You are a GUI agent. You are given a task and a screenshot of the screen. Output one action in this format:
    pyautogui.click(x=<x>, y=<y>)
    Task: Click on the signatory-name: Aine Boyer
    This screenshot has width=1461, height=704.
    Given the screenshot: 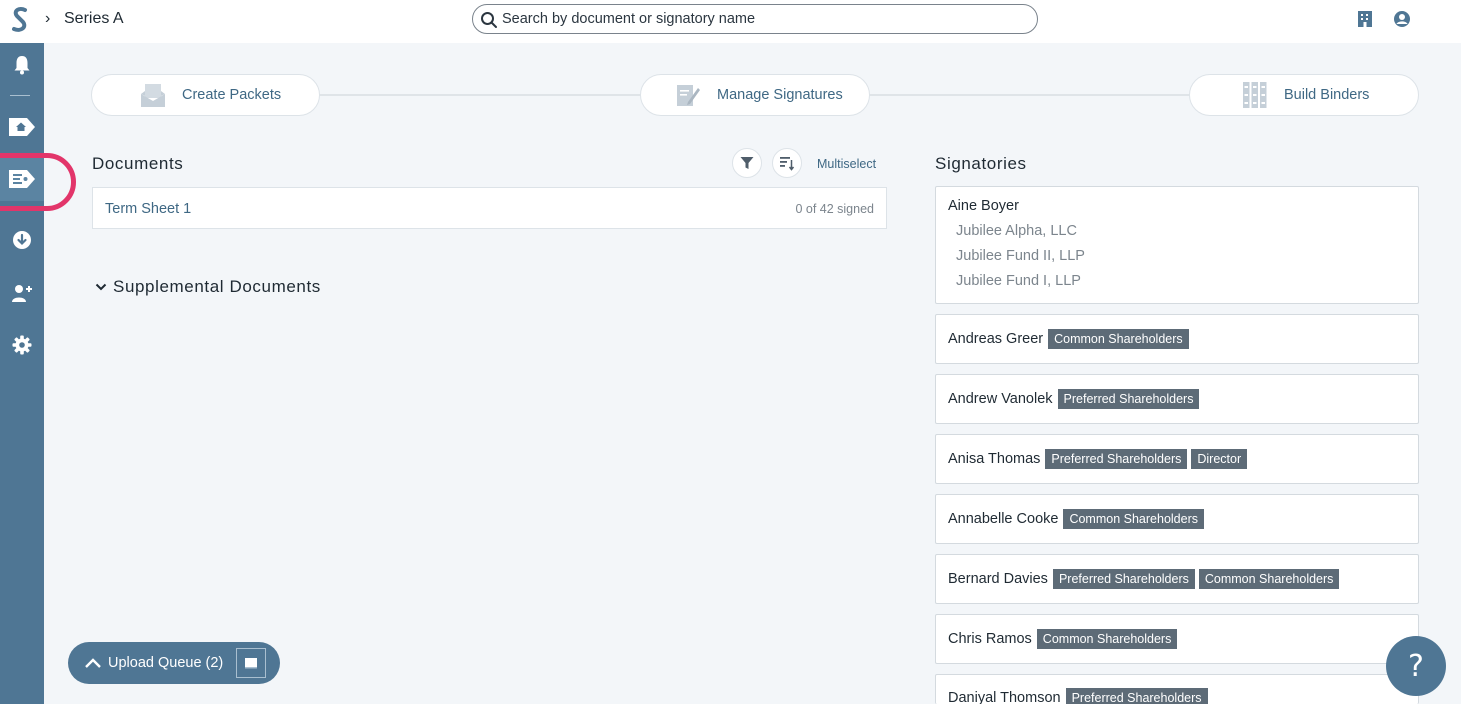 What is the action you would take?
    pyautogui.click(x=983, y=206)
    